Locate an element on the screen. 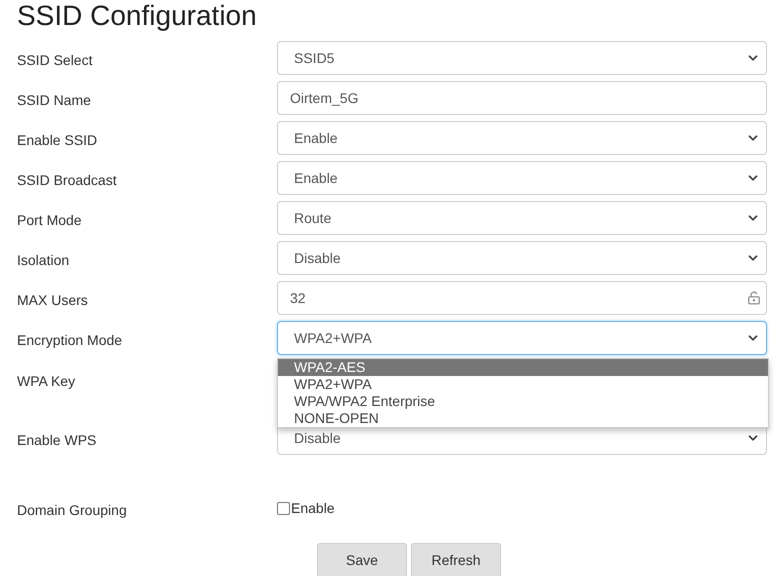  field-label: MAX Users is located at coordinates (53, 299).